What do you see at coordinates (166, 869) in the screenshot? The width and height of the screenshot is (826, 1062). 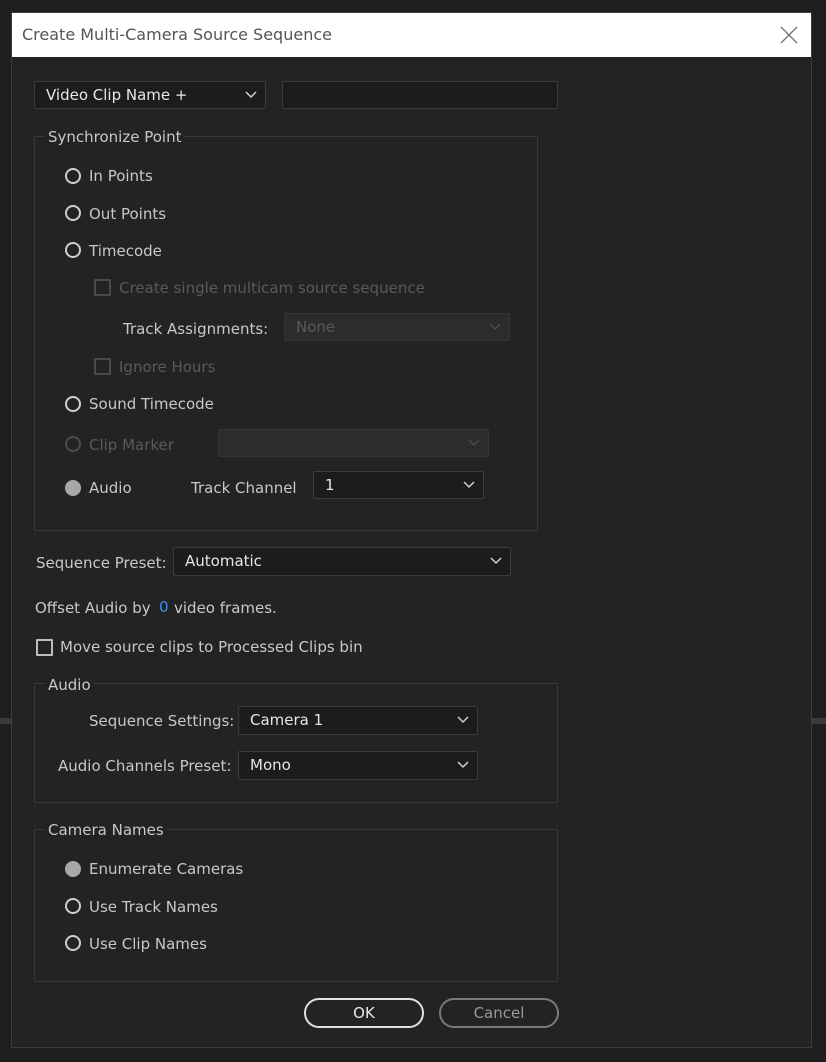 I see `enumerate-cameras-label: Enumerate Cameras` at bounding box center [166, 869].